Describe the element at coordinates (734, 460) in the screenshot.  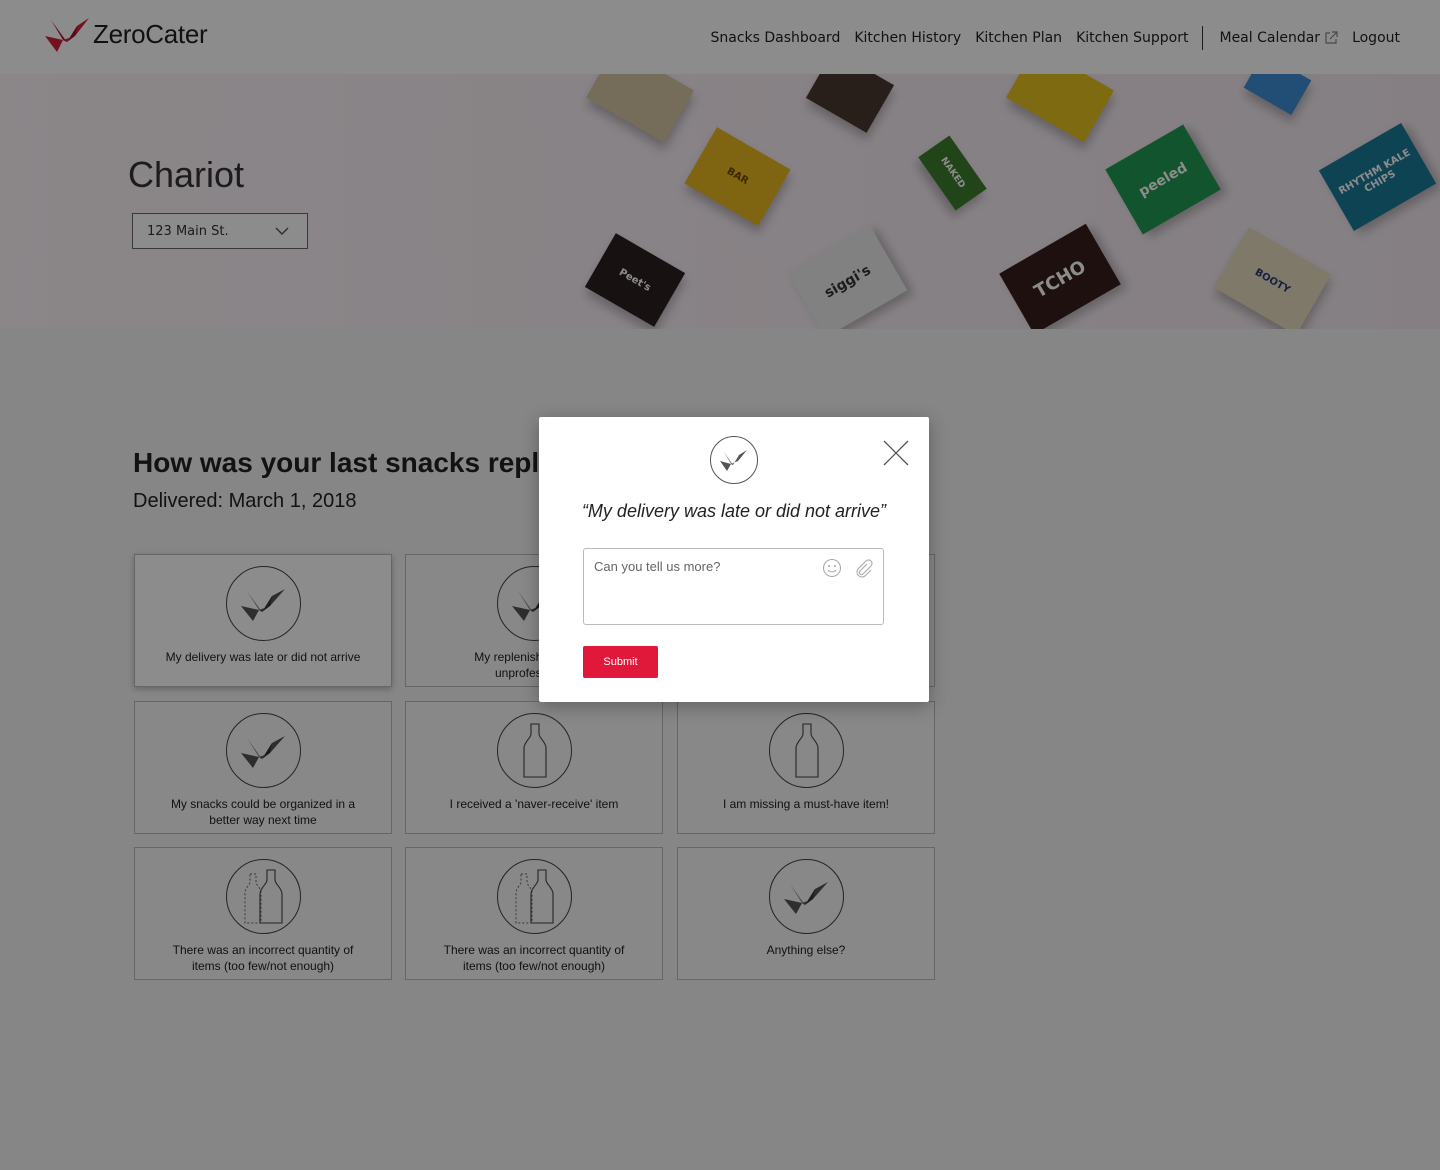
I see `crane-icon` at that location.